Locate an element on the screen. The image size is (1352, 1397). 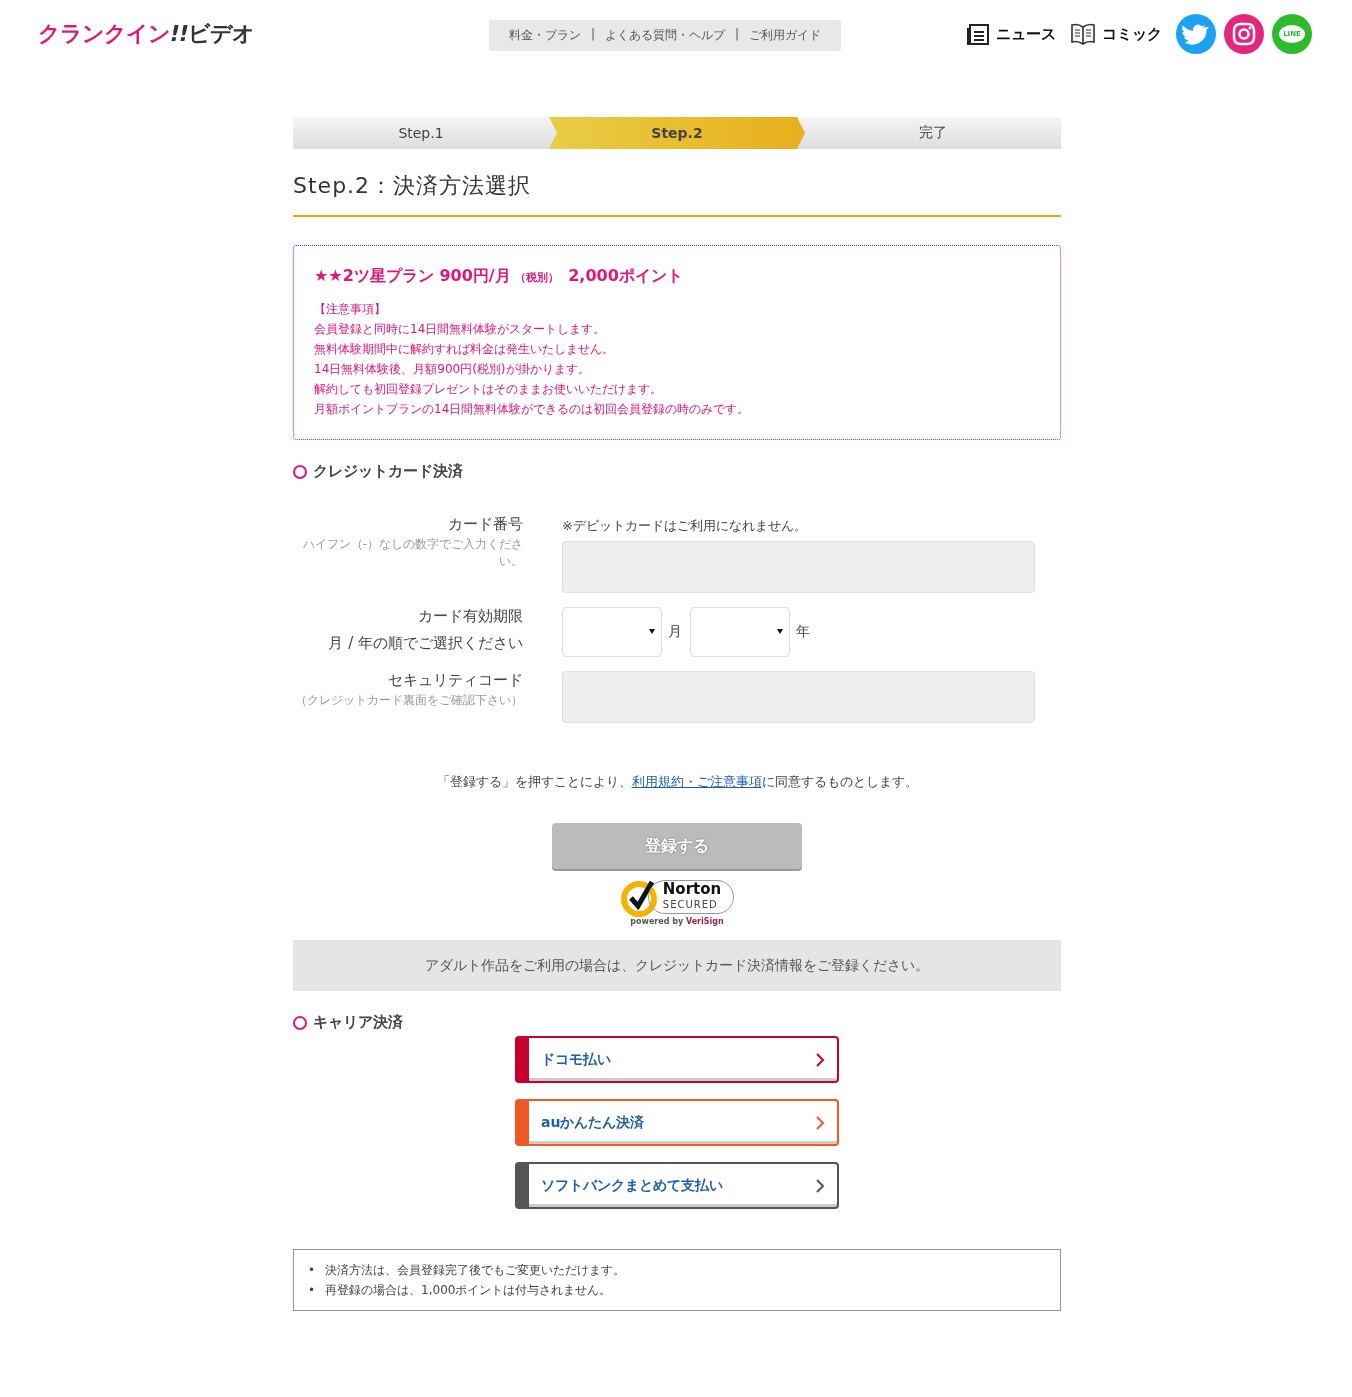
step-indicator: Step.2 is located at coordinates (677, 133).